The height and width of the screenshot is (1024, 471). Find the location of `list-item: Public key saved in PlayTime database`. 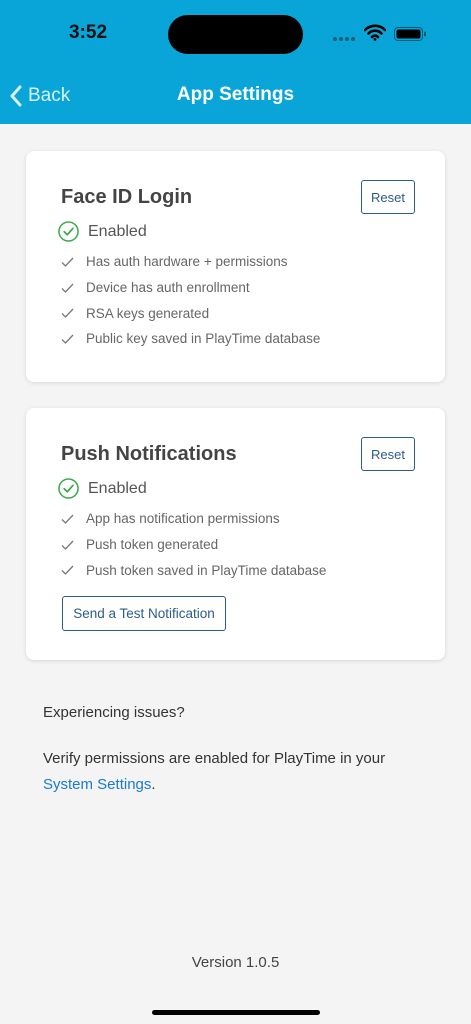

list-item: Public key saved in PlayTime database is located at coordinates (190, 339).